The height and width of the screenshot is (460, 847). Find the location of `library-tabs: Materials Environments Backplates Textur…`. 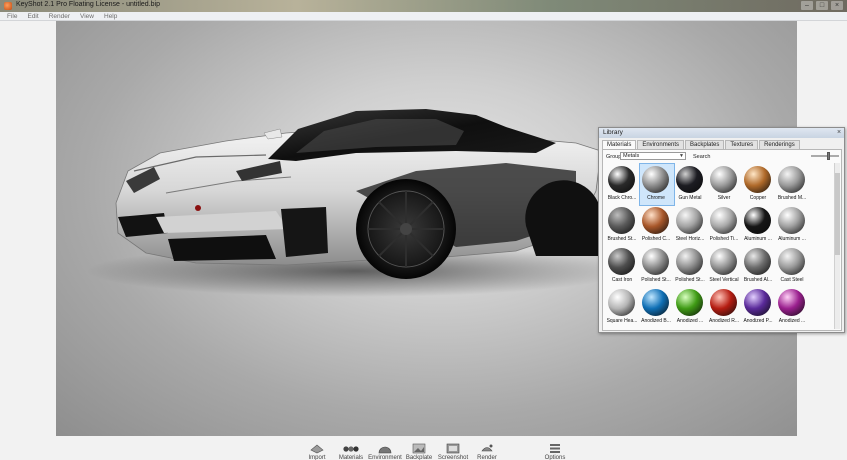

library-tabs: Materials Environments Backplates Textur… is located at coordinates (701, 144).